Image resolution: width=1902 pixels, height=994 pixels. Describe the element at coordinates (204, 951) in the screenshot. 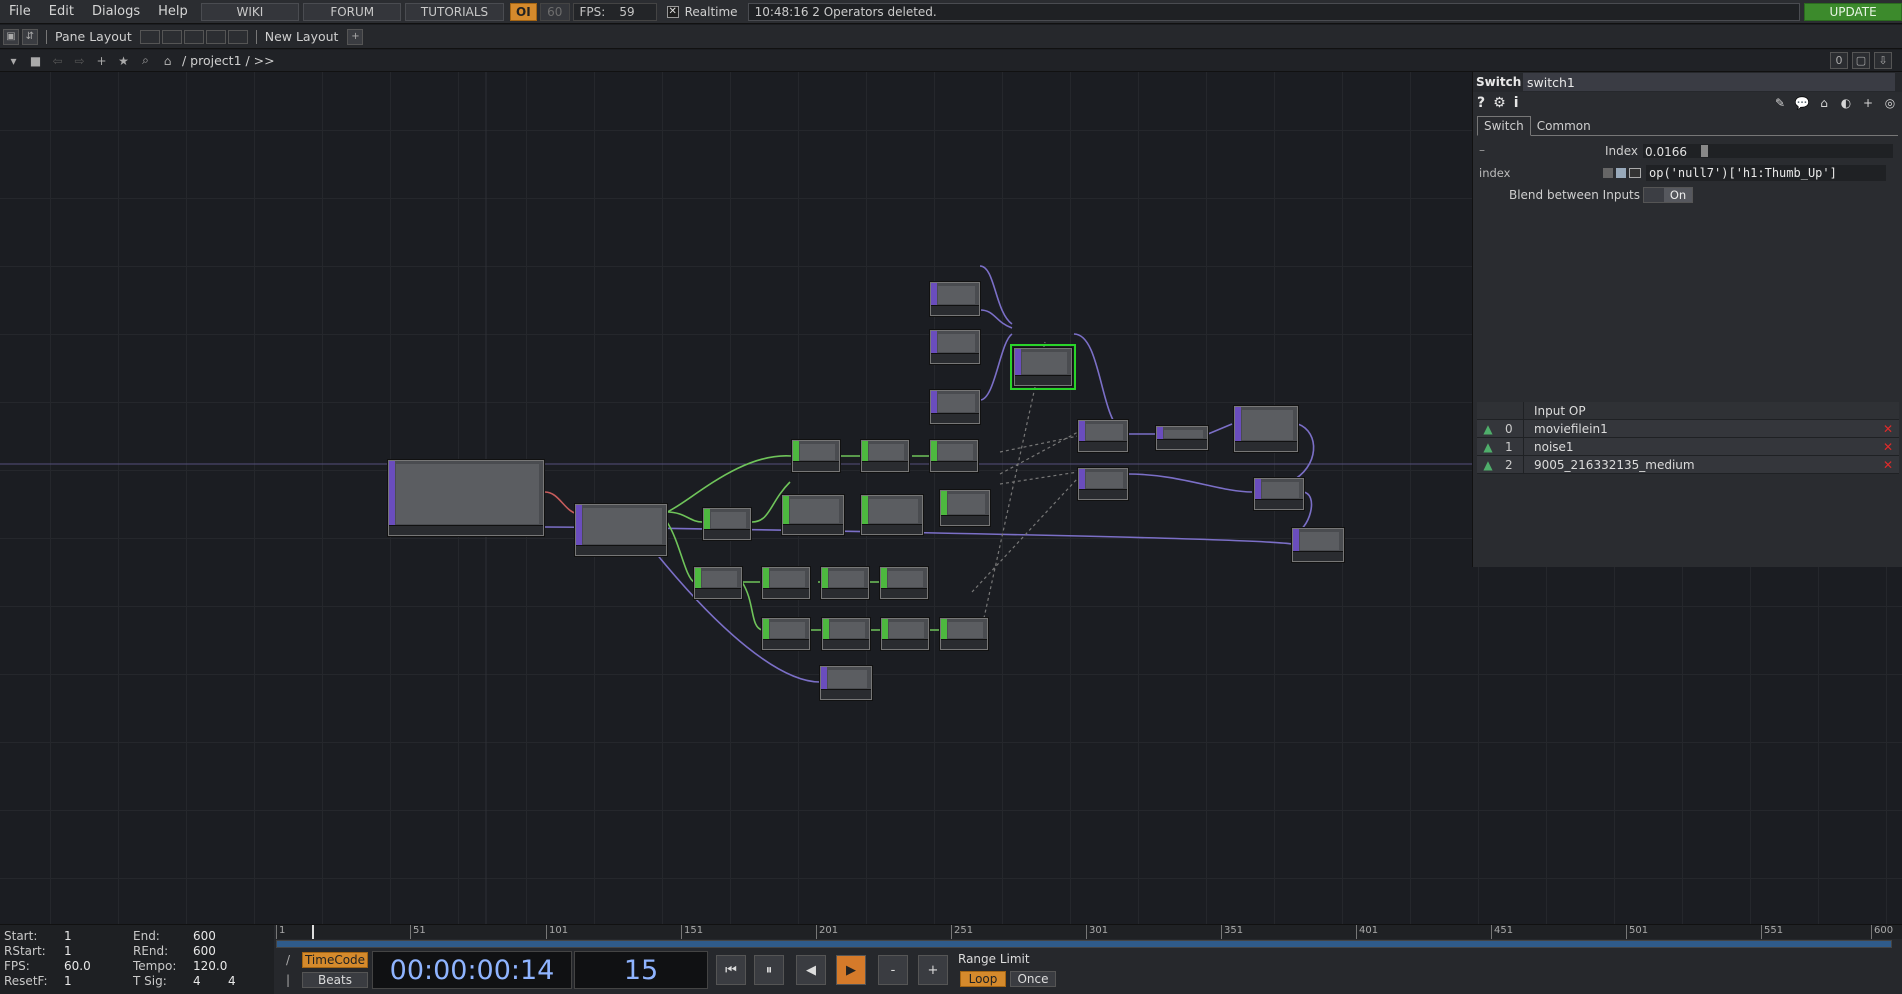

I see `rend-value: 600` at that location.